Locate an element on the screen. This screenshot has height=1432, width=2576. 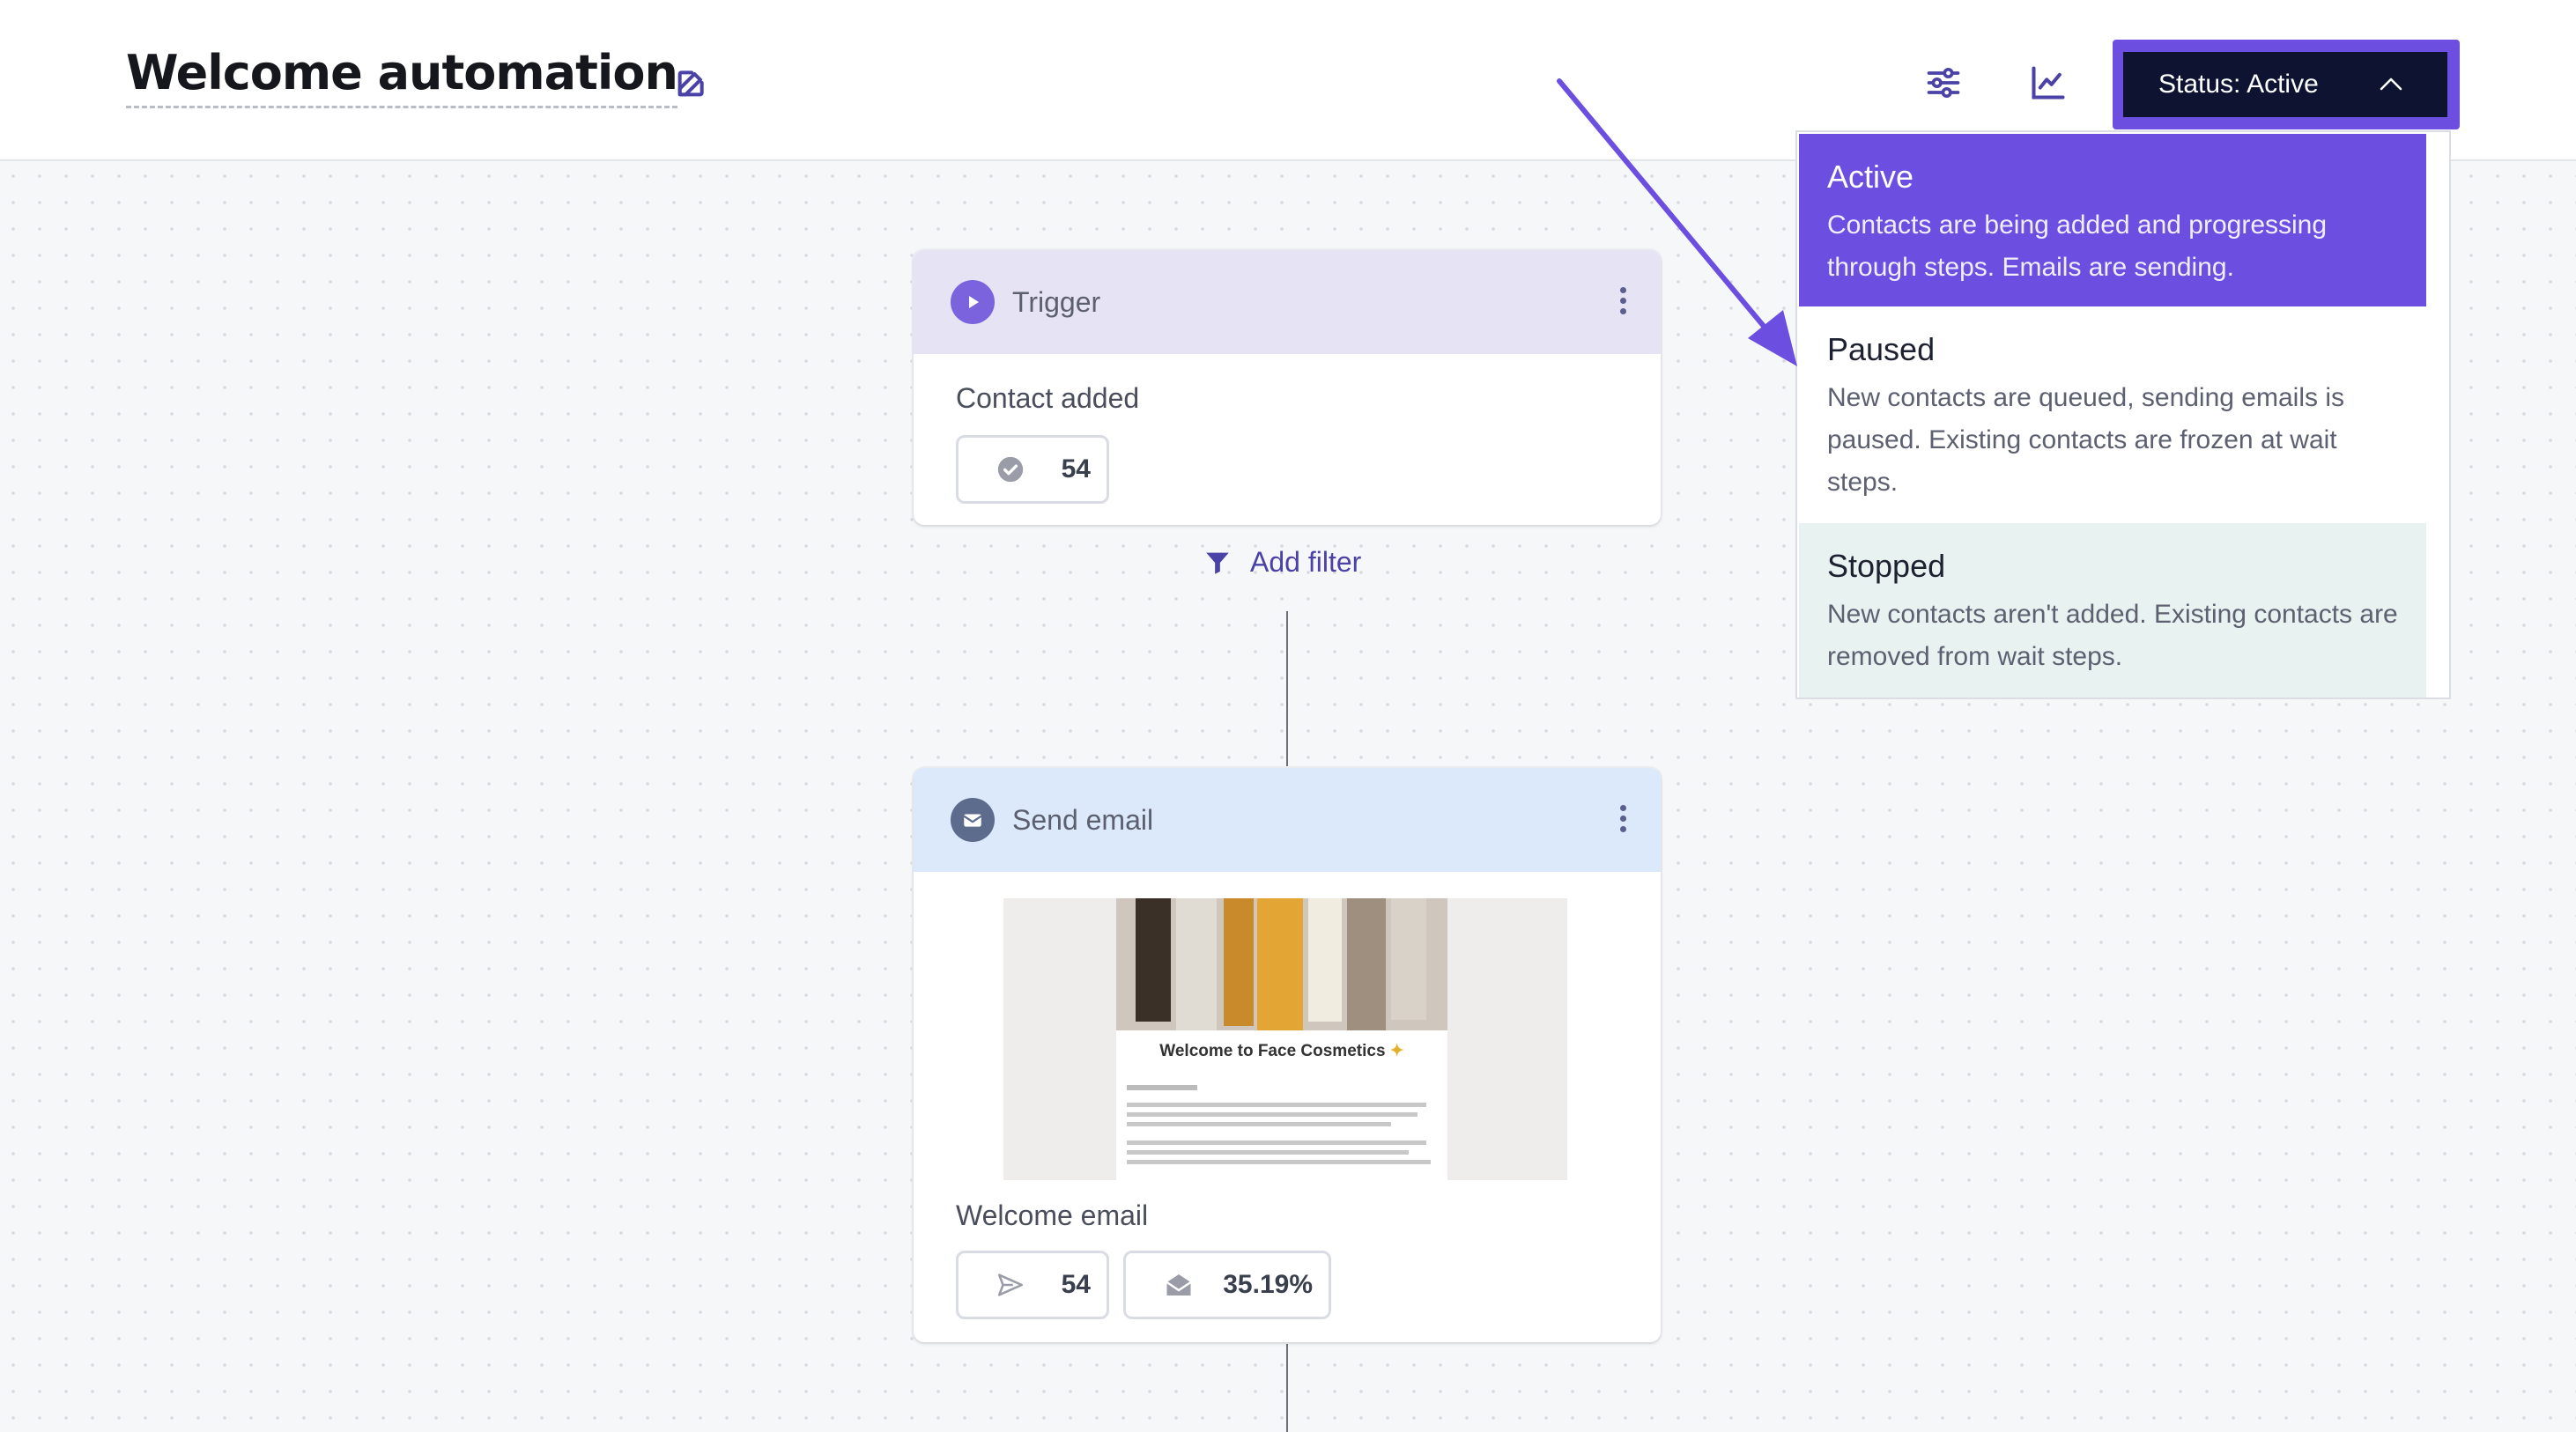
email-preview-thumbnail: Welcome to Face Cosmetics ✦ is located at coordinates (1285, 1039).